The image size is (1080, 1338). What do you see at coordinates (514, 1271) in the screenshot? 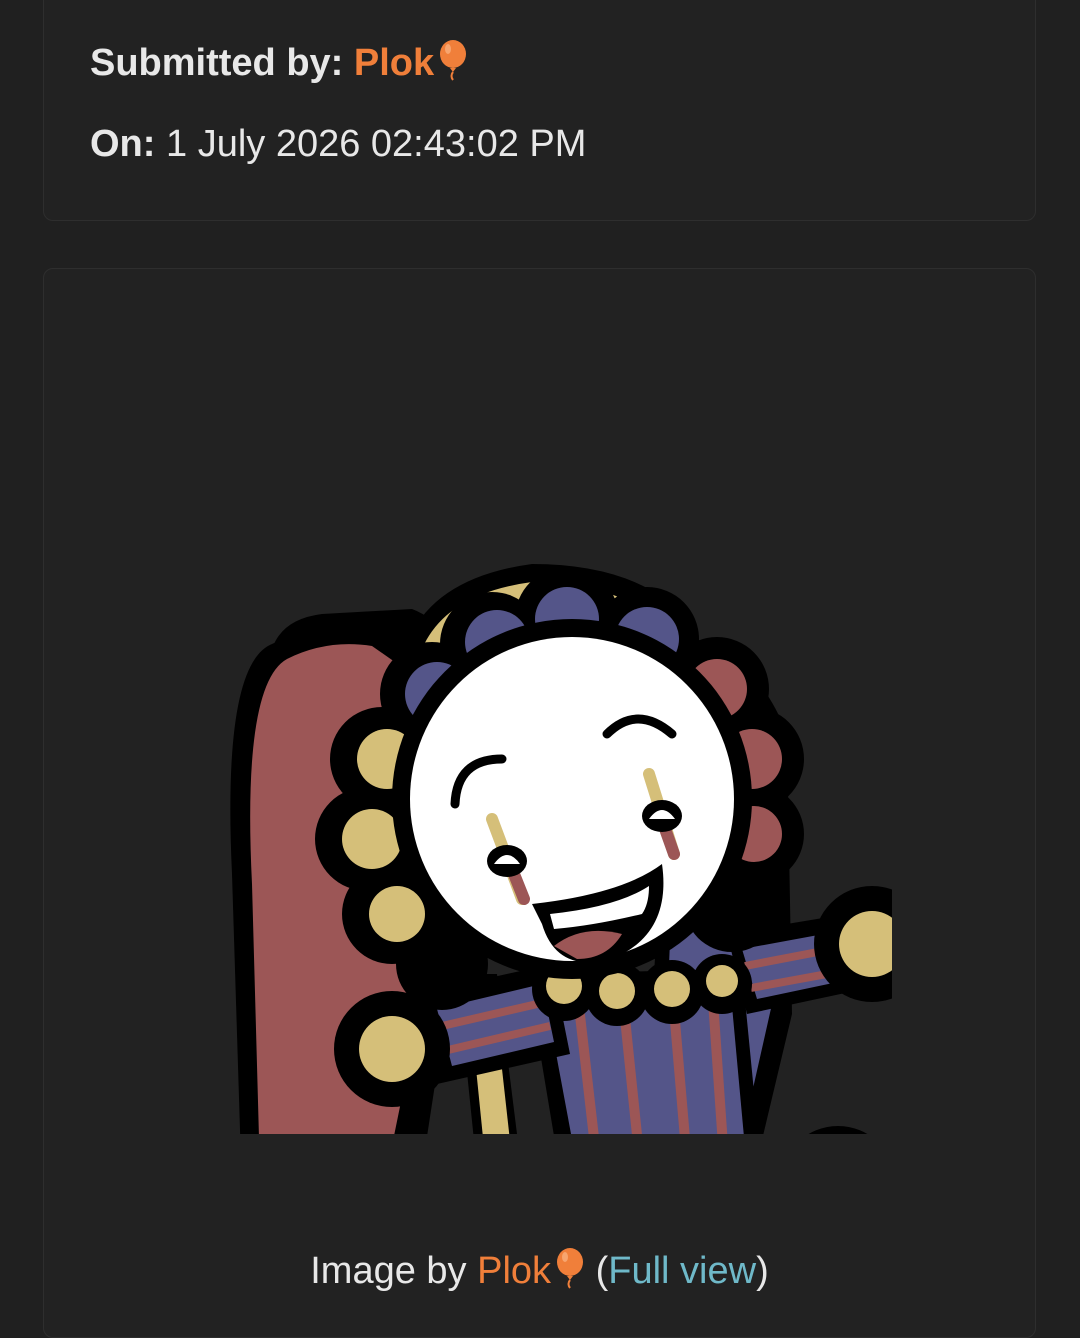
I see `caption-author-link: Plok` at bounding box center [514, 1271].